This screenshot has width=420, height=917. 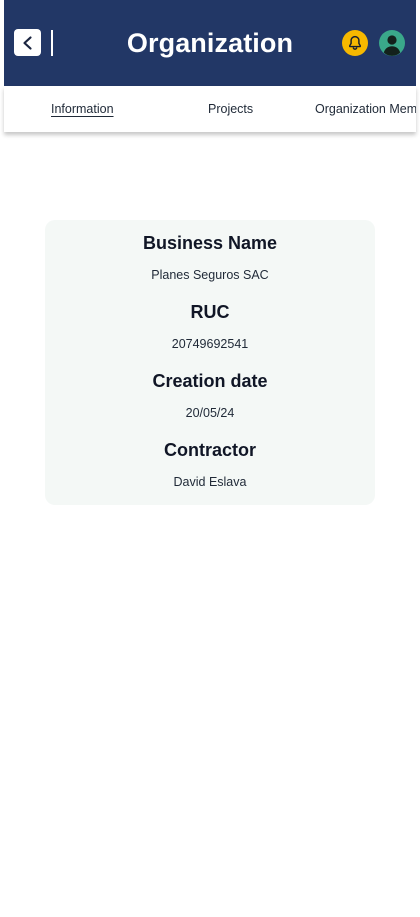 What do you see at coordinates (210, 43) in the screenshot?
I see `app-header: Organization` at bounding box center [210, 43].